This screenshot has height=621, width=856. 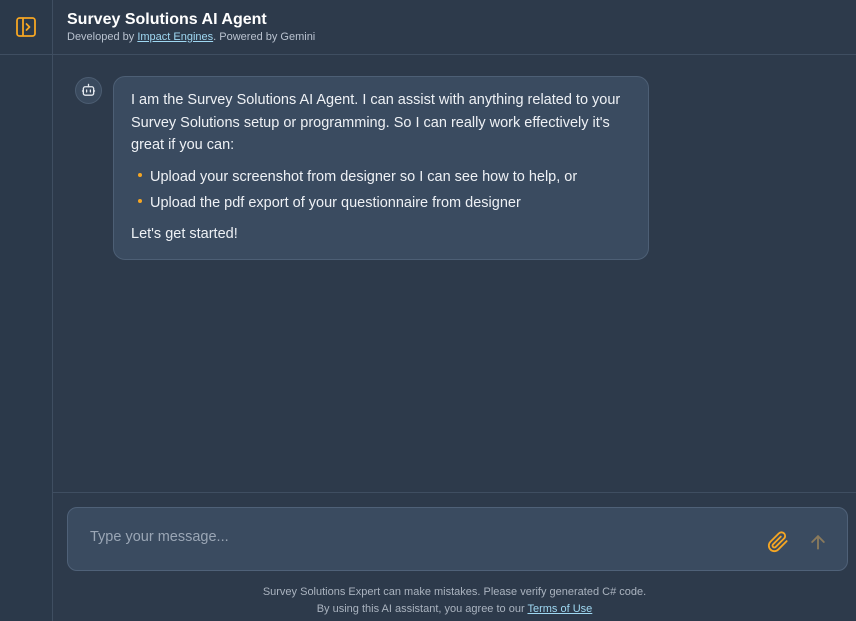 I want to click on subtitle-suffix: . Powered by Gemini, so click(x=264, y=37).